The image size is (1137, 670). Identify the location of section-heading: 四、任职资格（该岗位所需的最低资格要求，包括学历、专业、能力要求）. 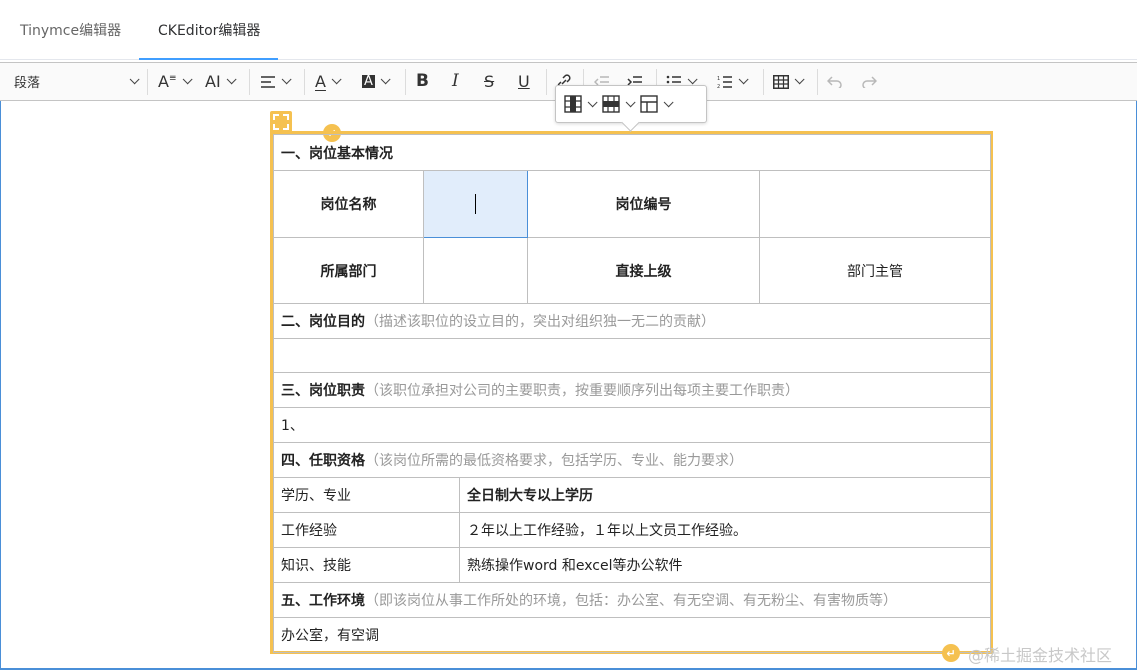
(632, 460).